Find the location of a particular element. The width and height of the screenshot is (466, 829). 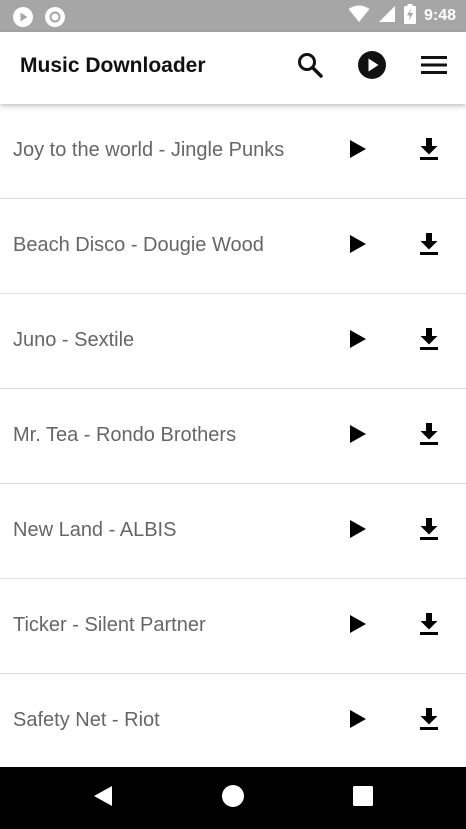

track-row: Safety Net - Riot is located at coordinates (233, 720).